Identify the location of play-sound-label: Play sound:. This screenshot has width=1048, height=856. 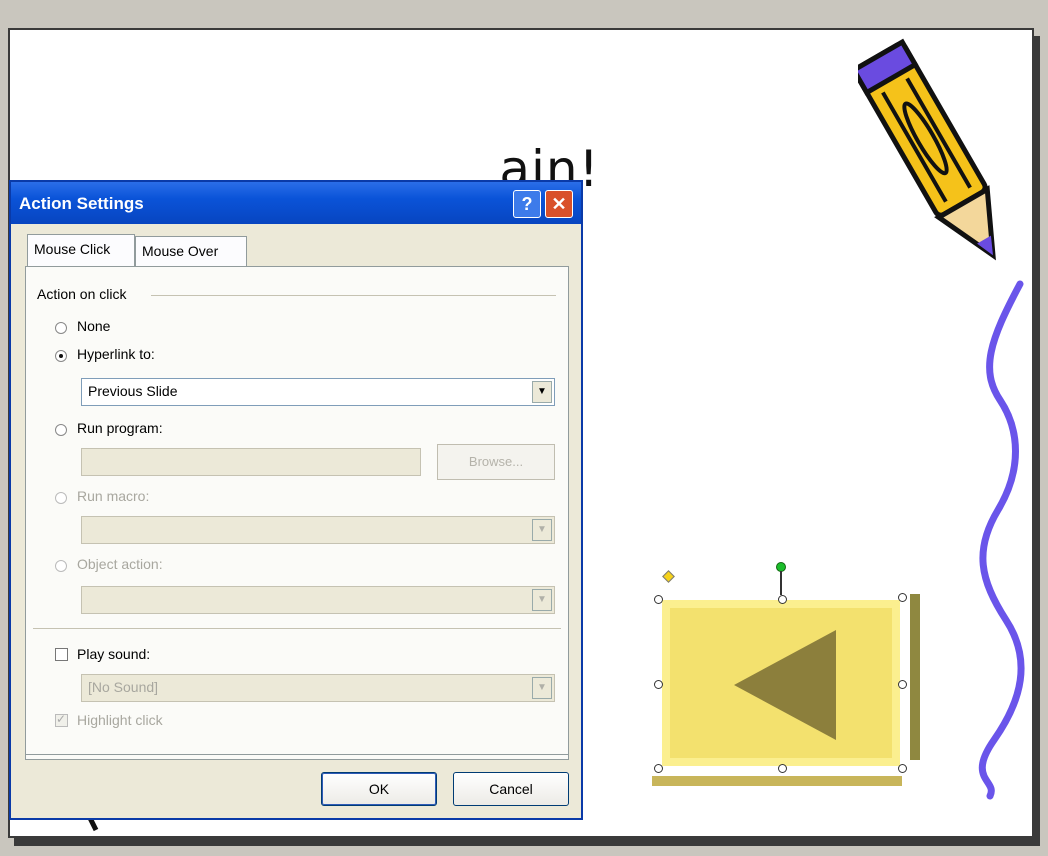
(114, 654).